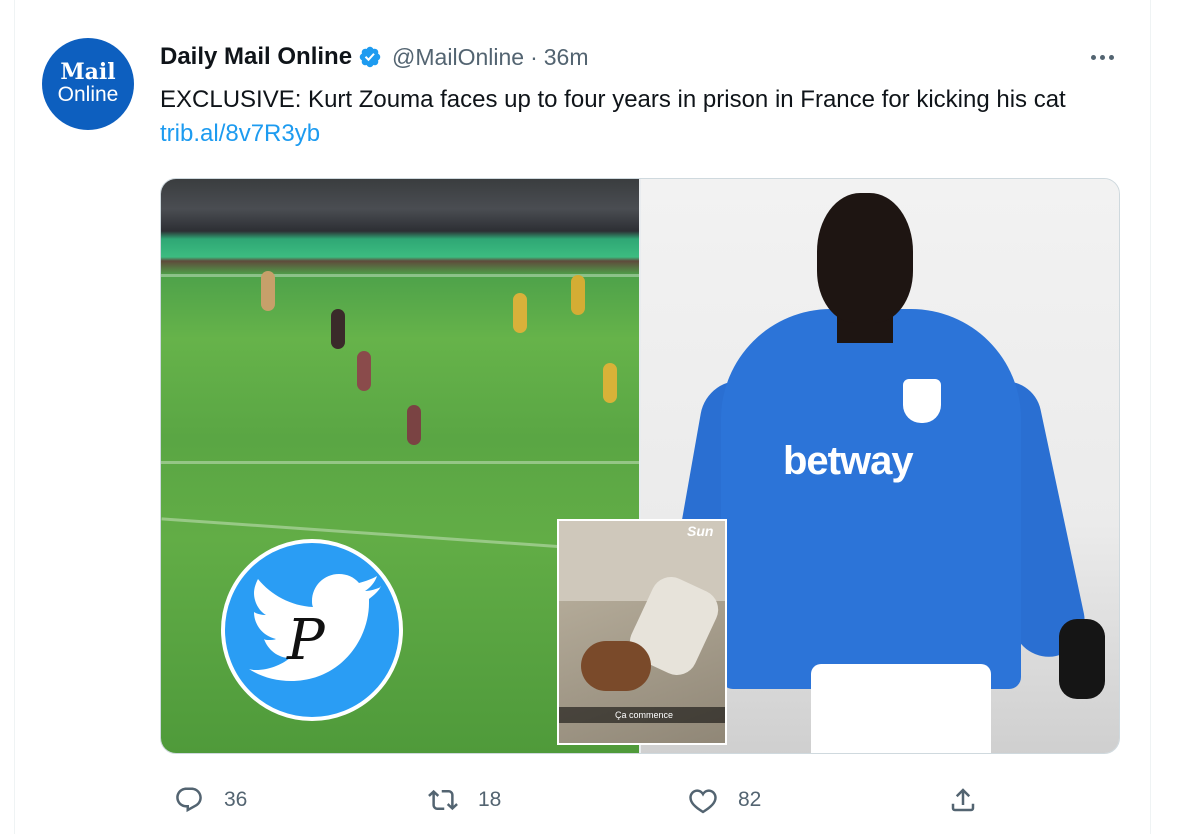  I want to click on retweet-icon, so click(443, 800).